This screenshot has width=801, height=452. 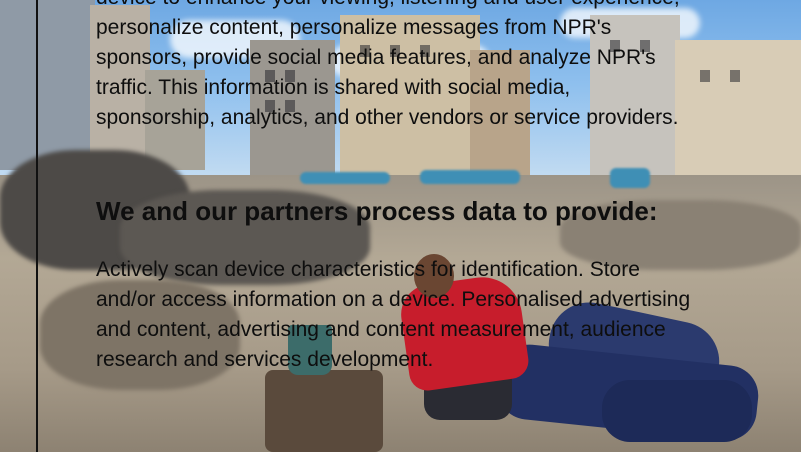 I want to click on purposes-line: research and services development., so click(x=265, y=359).